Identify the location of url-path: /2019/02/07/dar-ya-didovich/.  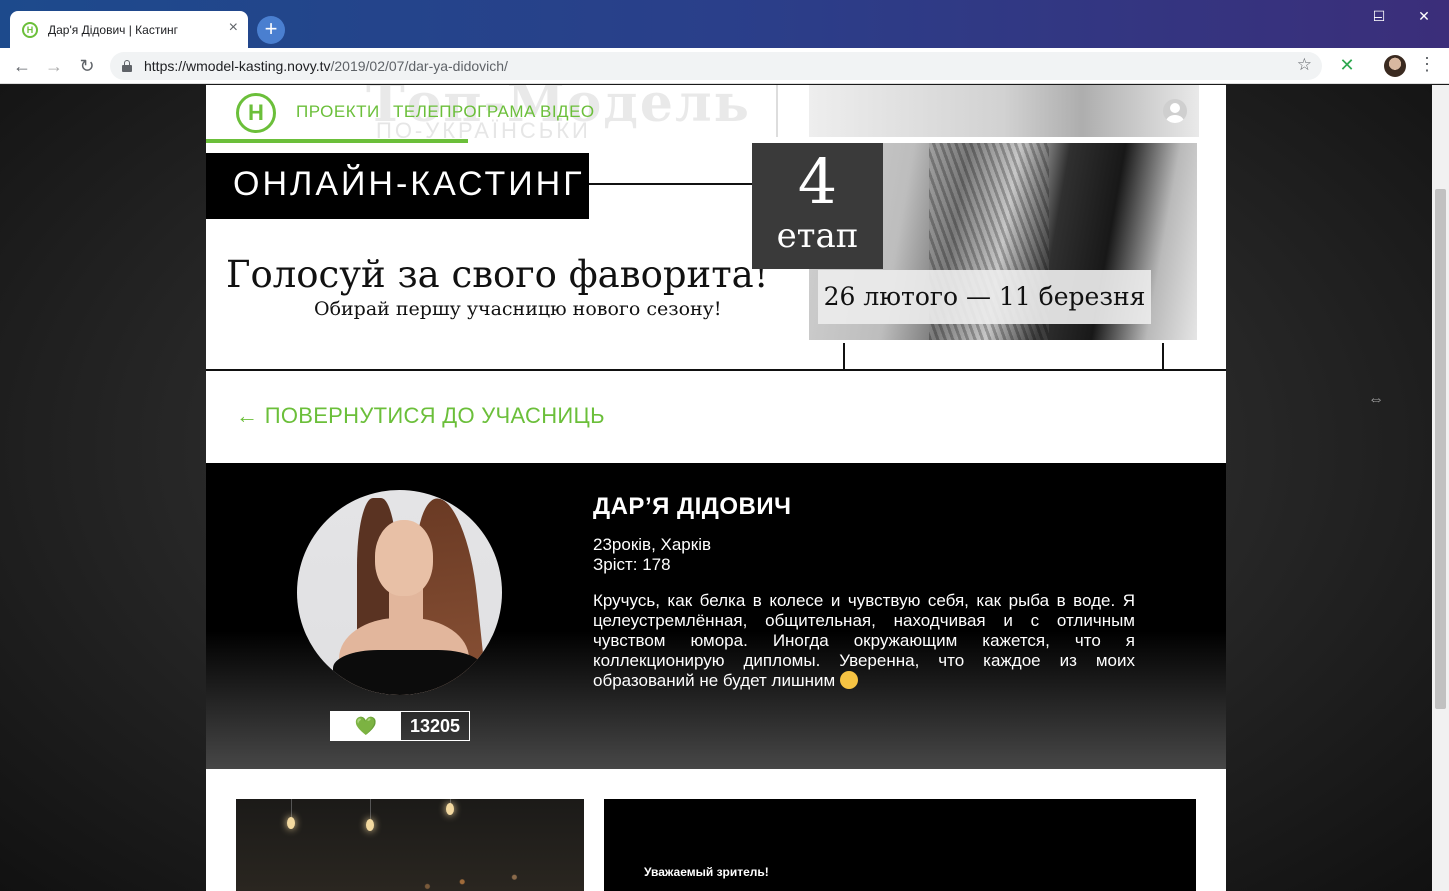
(419, 66).